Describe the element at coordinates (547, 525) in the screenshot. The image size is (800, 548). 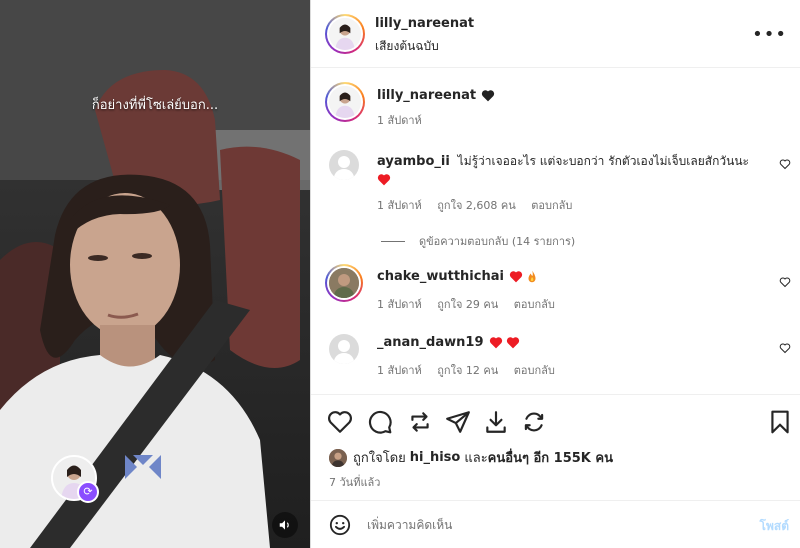
I see `comment-input` at that location.